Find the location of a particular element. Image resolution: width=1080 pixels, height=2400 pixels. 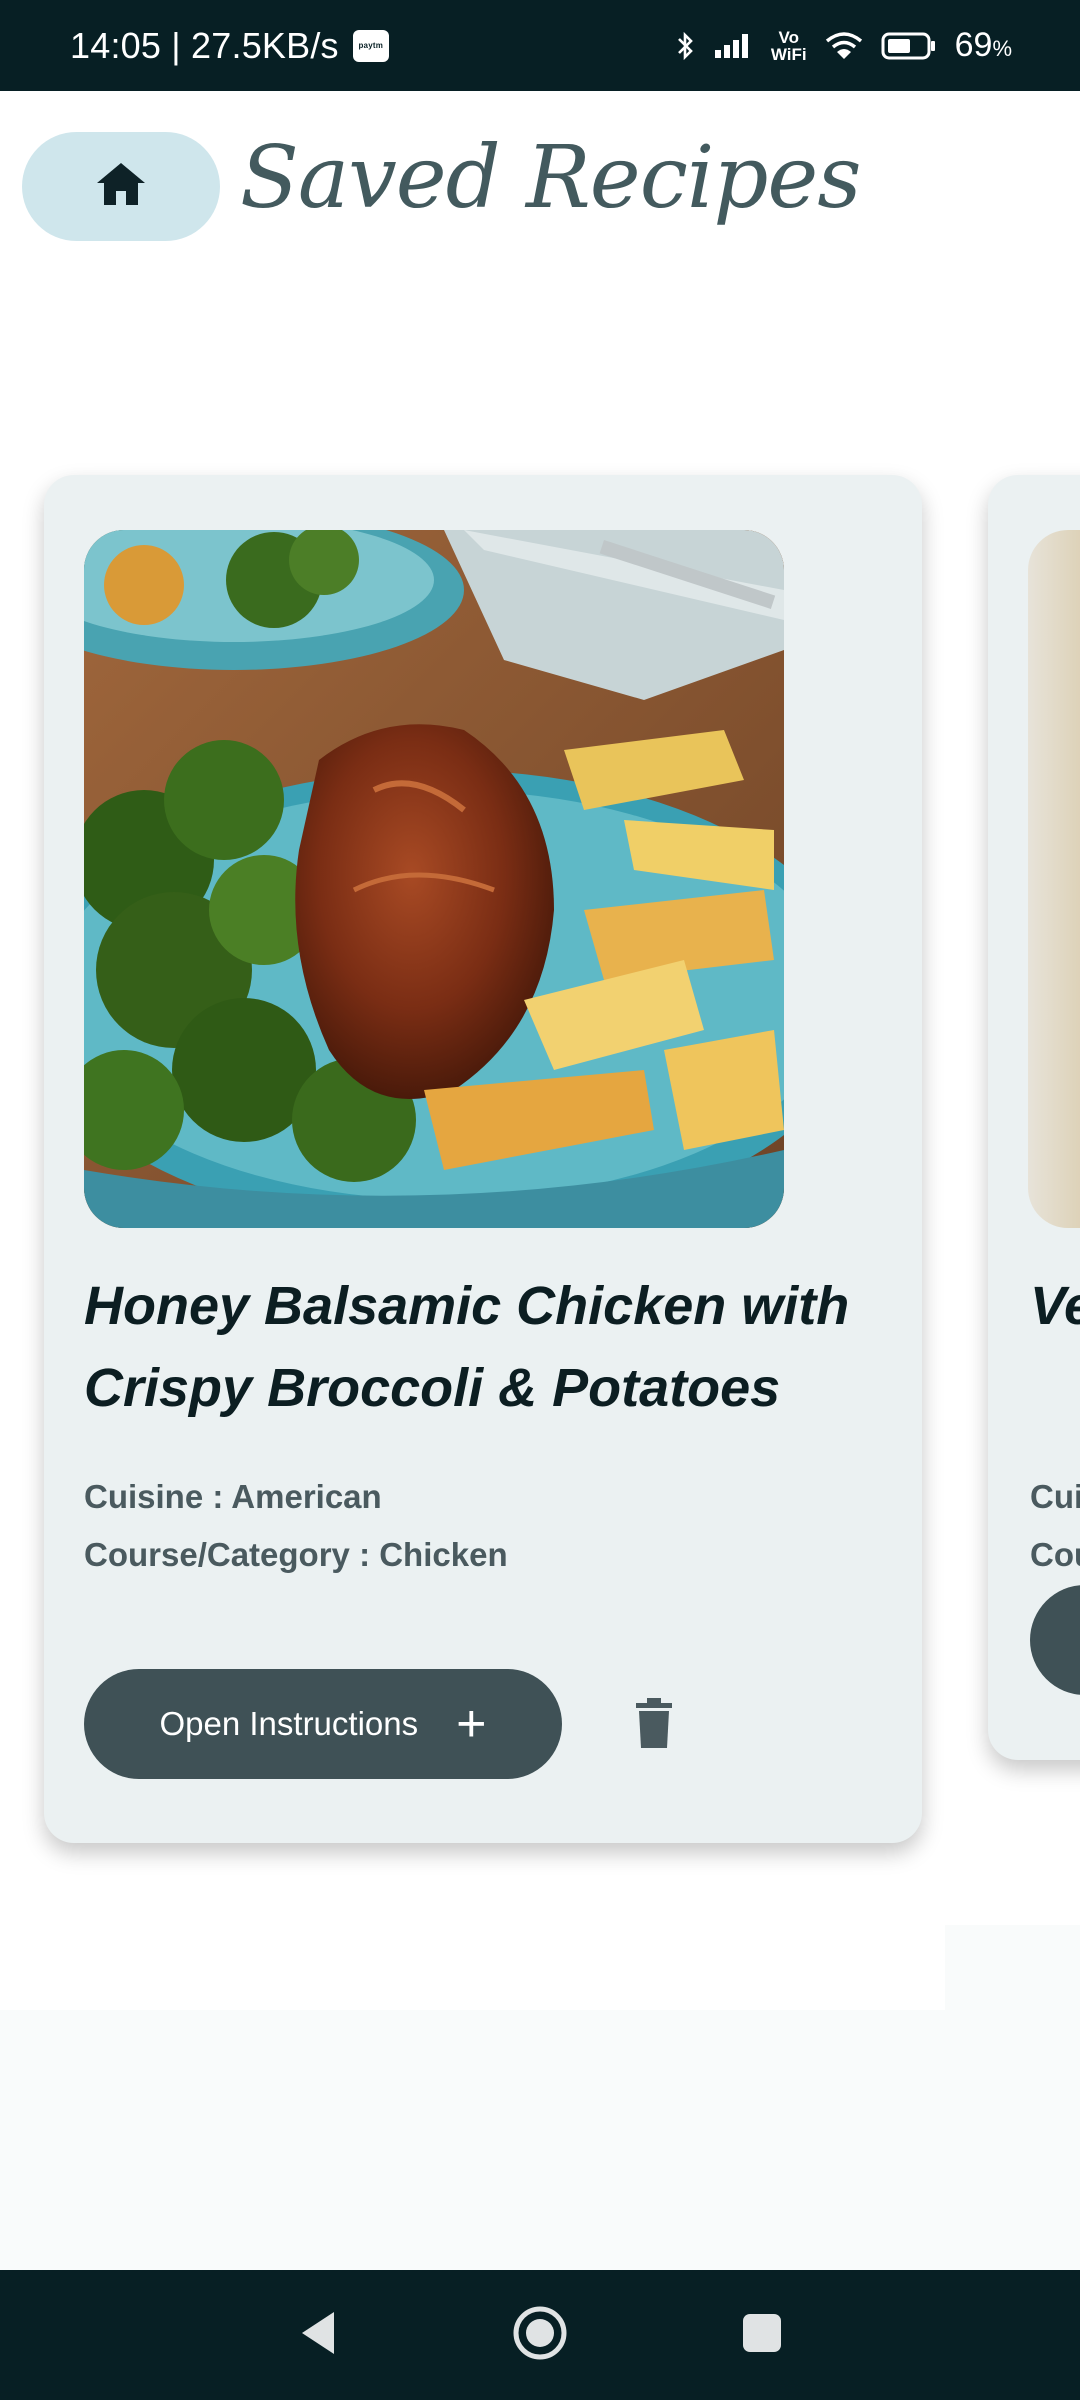

home-icon is located at coordinates (121, 186).